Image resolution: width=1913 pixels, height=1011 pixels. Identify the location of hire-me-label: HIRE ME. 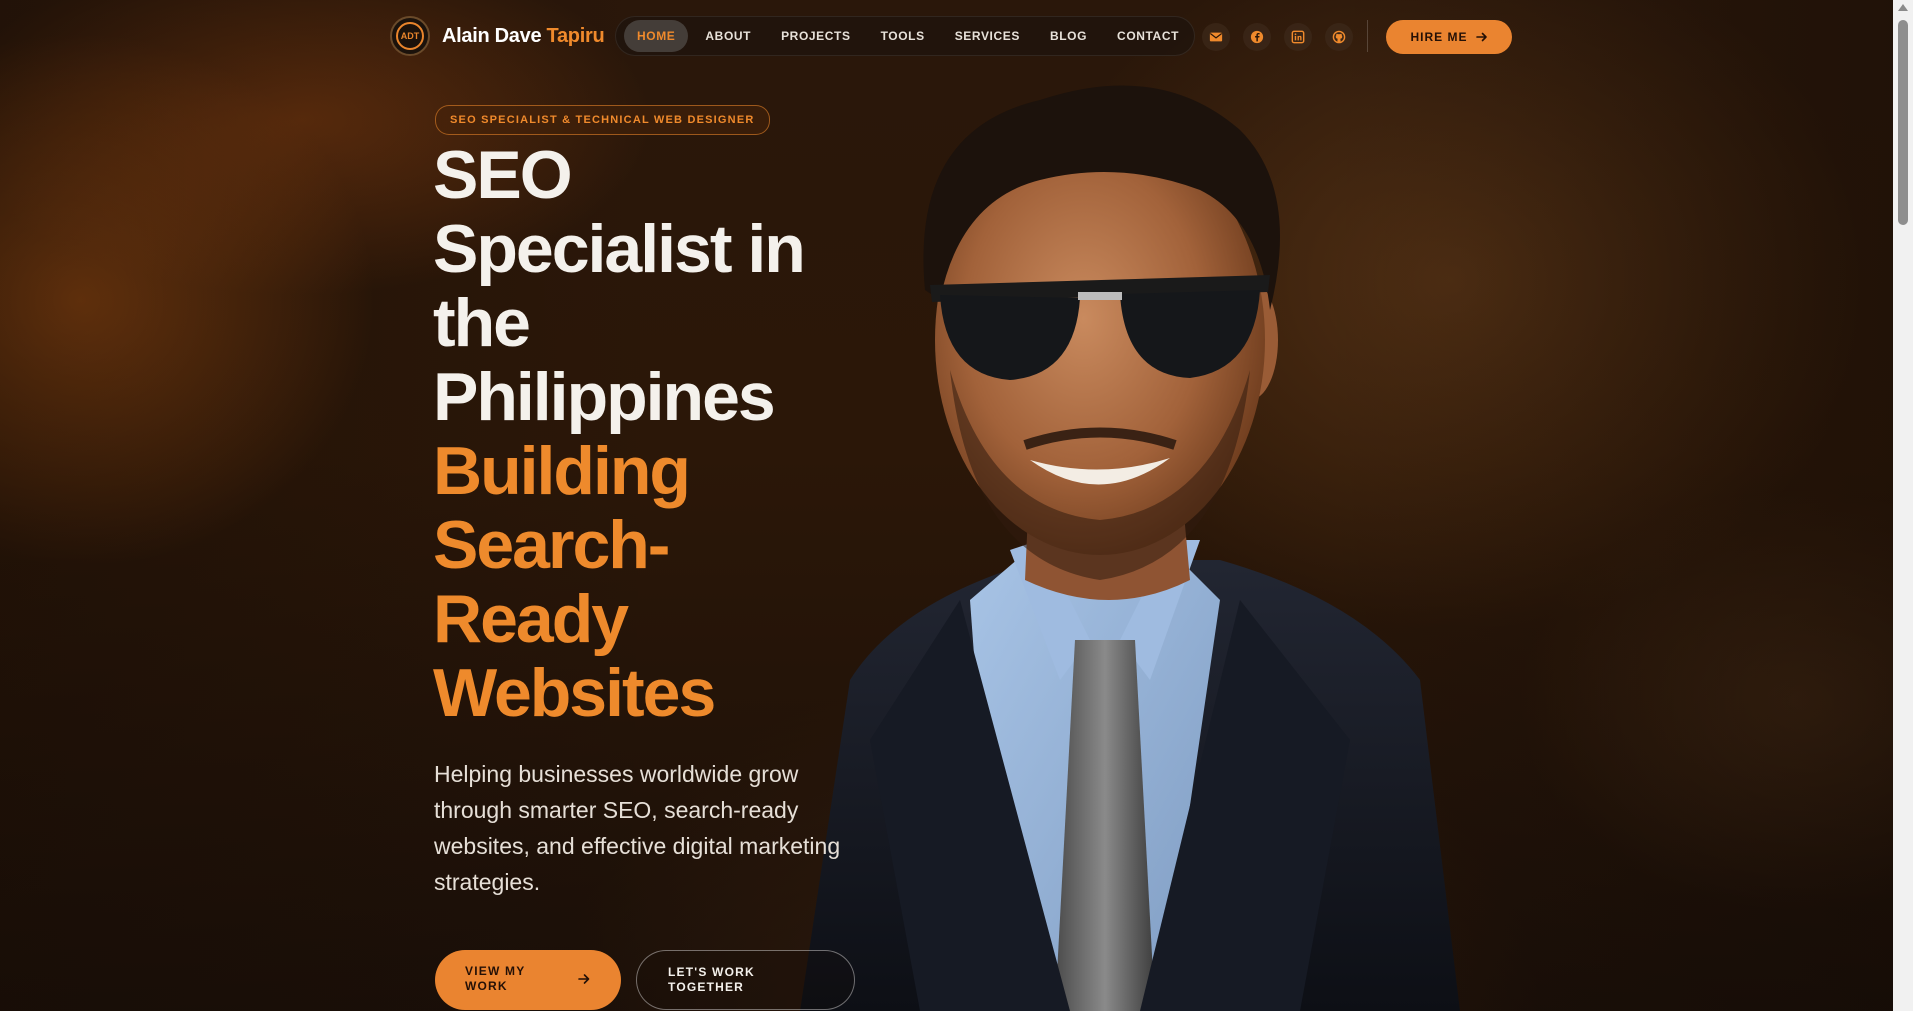
(1439, 37).